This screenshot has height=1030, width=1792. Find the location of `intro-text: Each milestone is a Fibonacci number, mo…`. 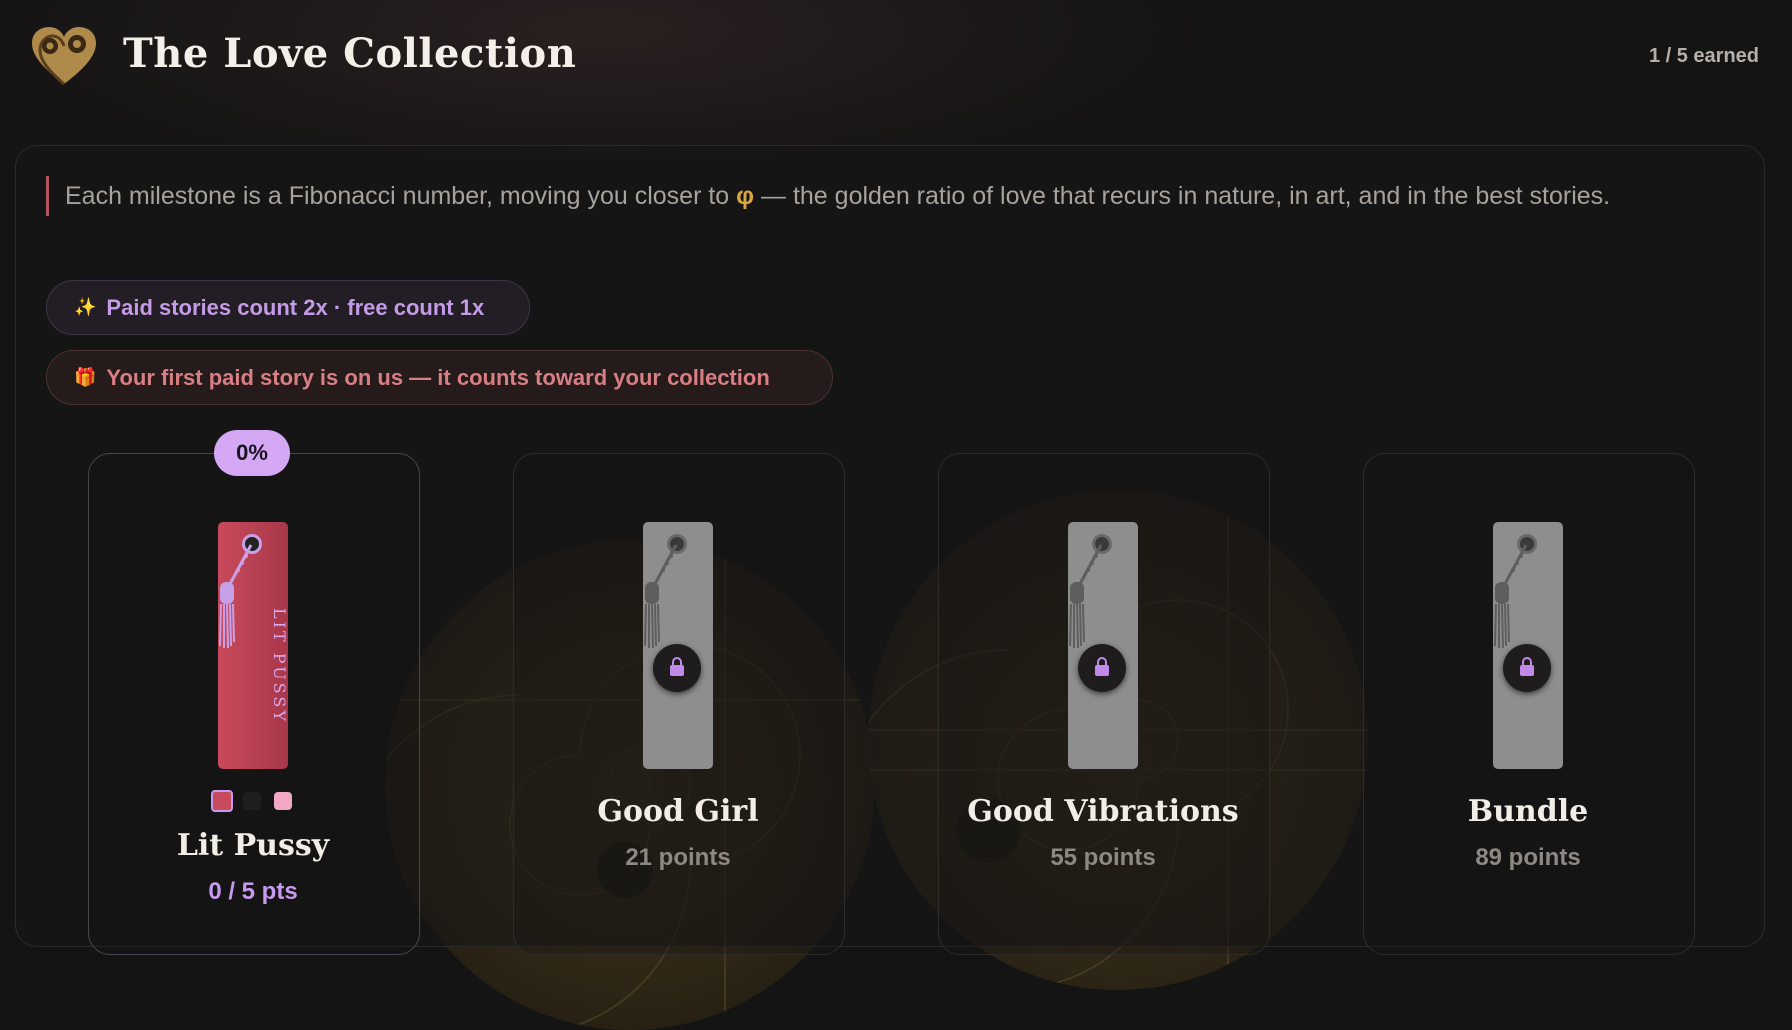

intro-text: Each milestone is a Fibonacci number, mo… is located at coordinates (397, 196).